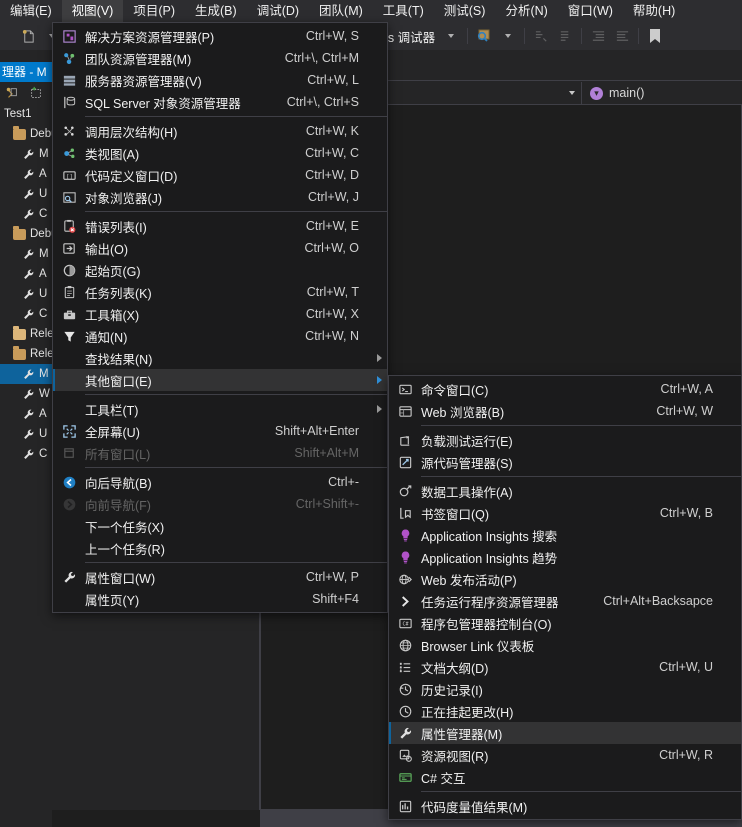  Describe the element at coordinates (565, 711) in the screenshot. I see `other-windows-item-16: 正在挂起更改(H)` at that location.